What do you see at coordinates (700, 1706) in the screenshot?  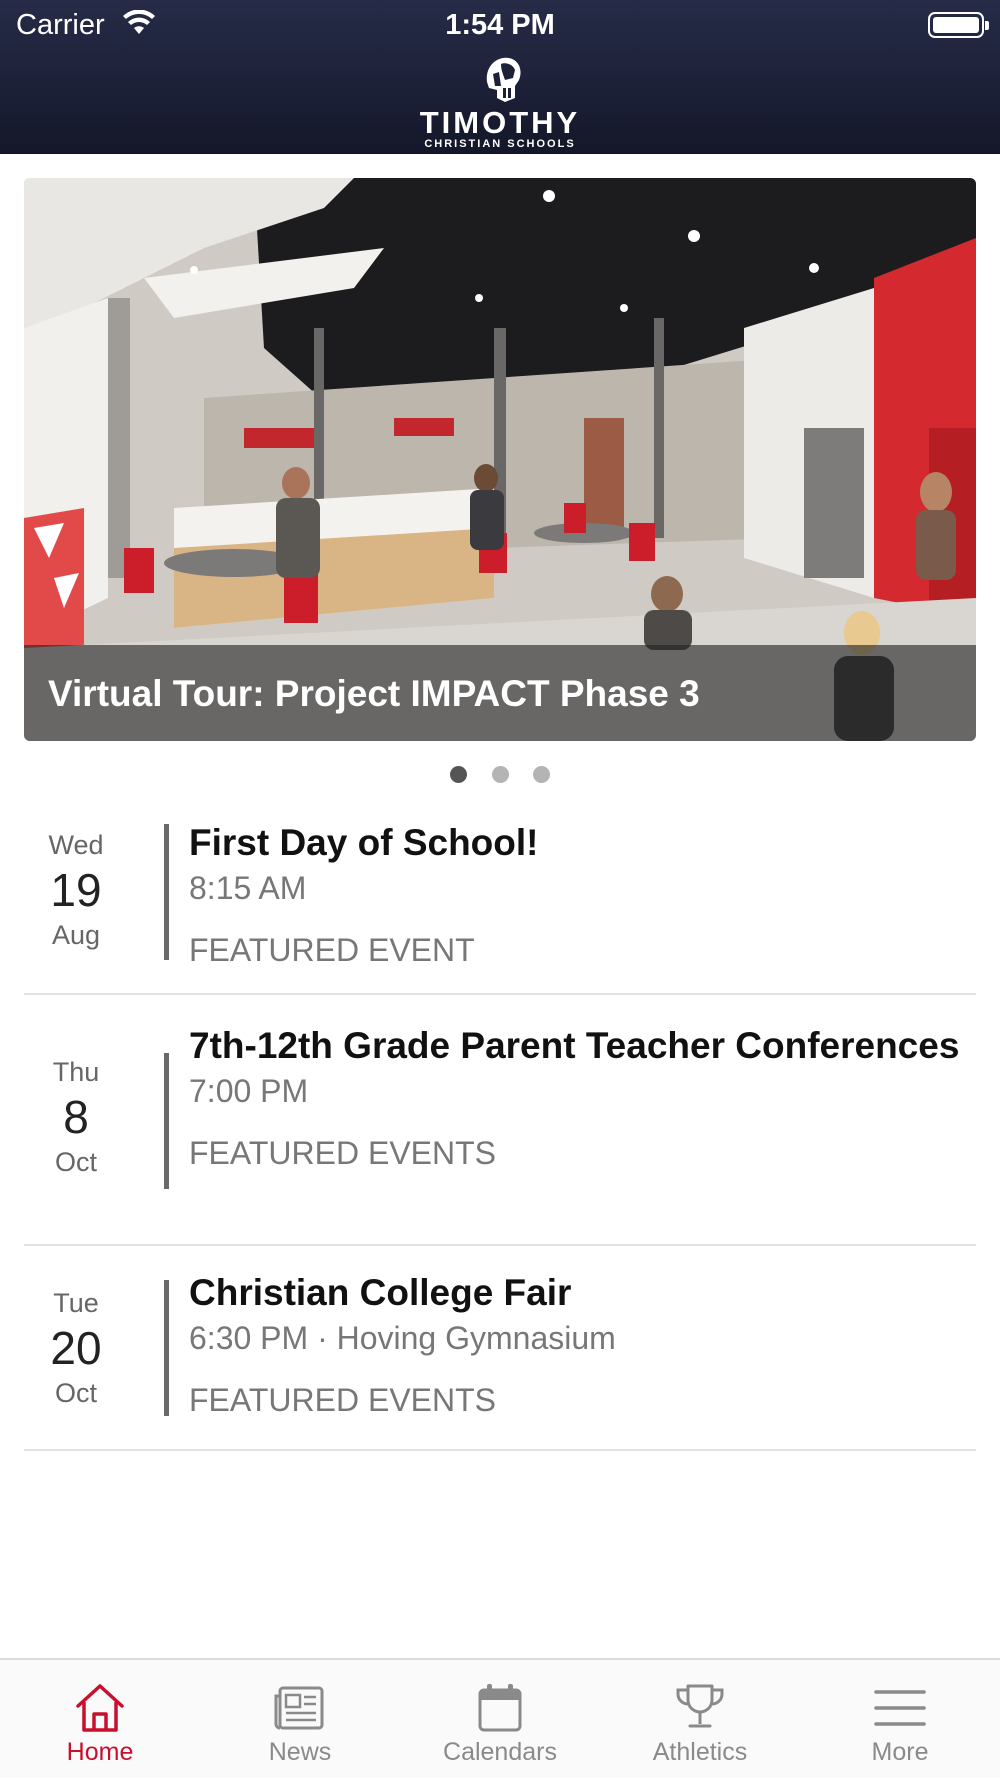 I see `trophy-icon` at bounding box center [700, 1706].